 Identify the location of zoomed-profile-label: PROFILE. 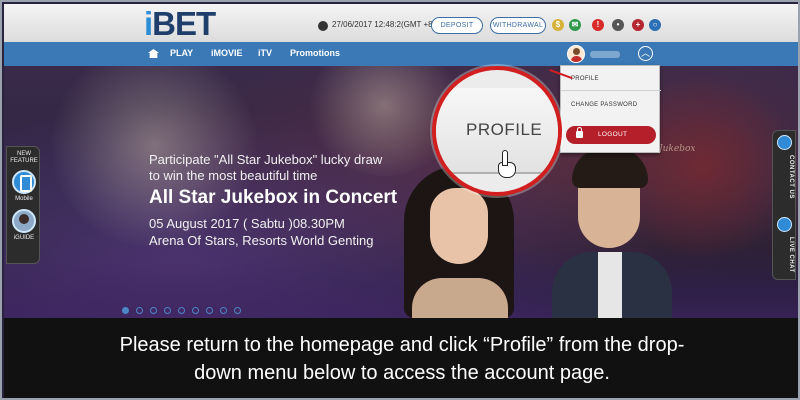
(504, 129).